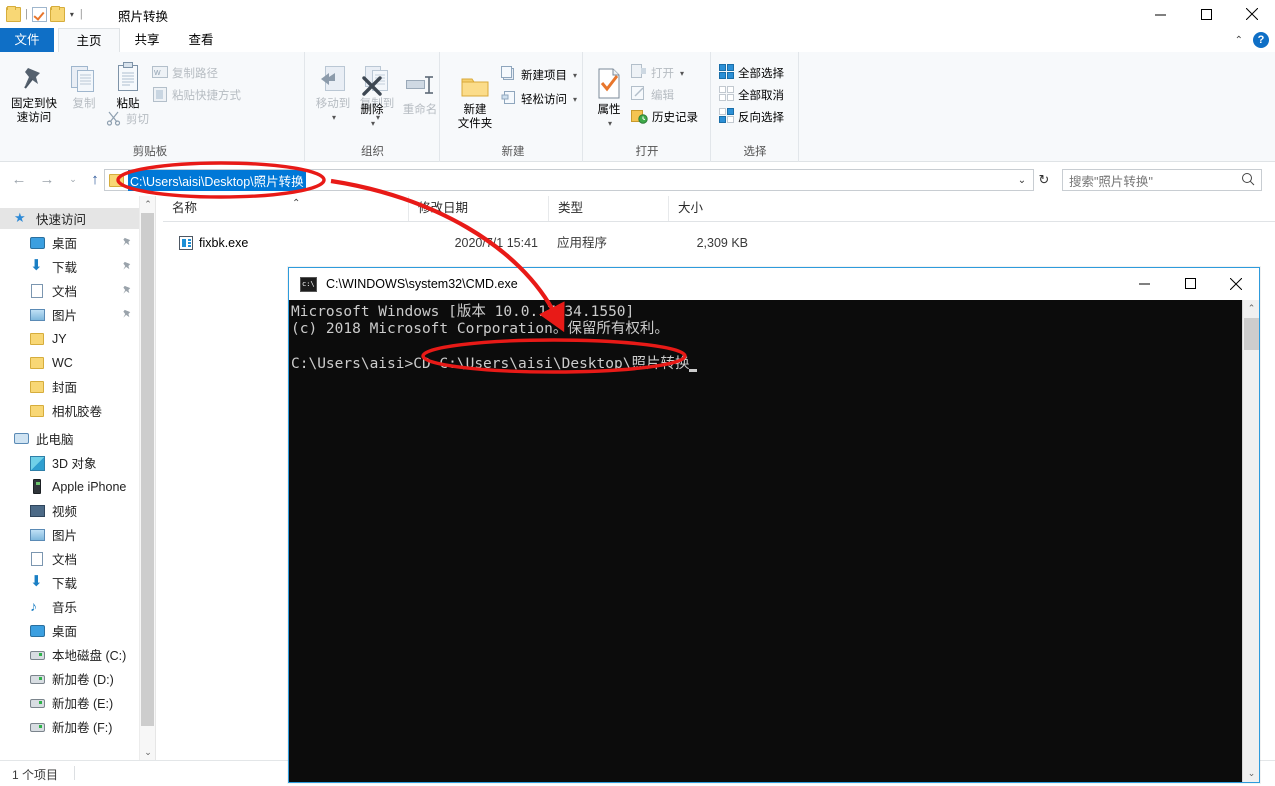 The image size is (1275, 786). I want to click on select-none-button: 全部取消, so click(751, 95).